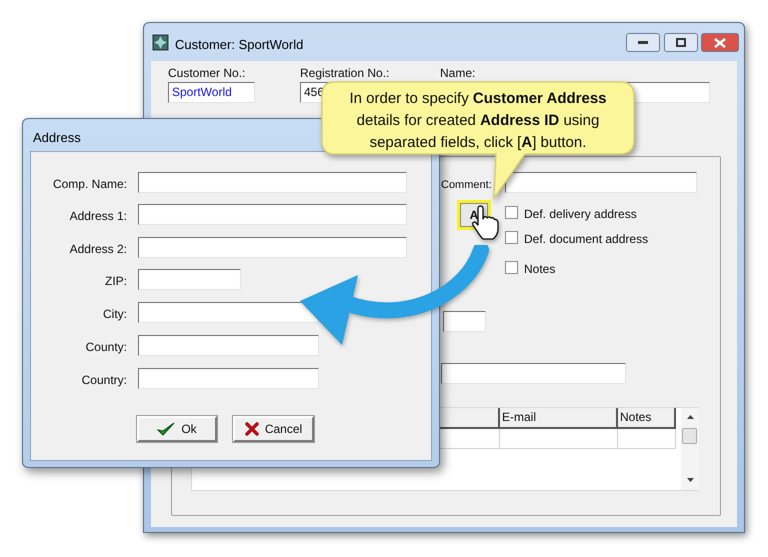  I want to click on input-field: SportWorld, so click(211, 92).